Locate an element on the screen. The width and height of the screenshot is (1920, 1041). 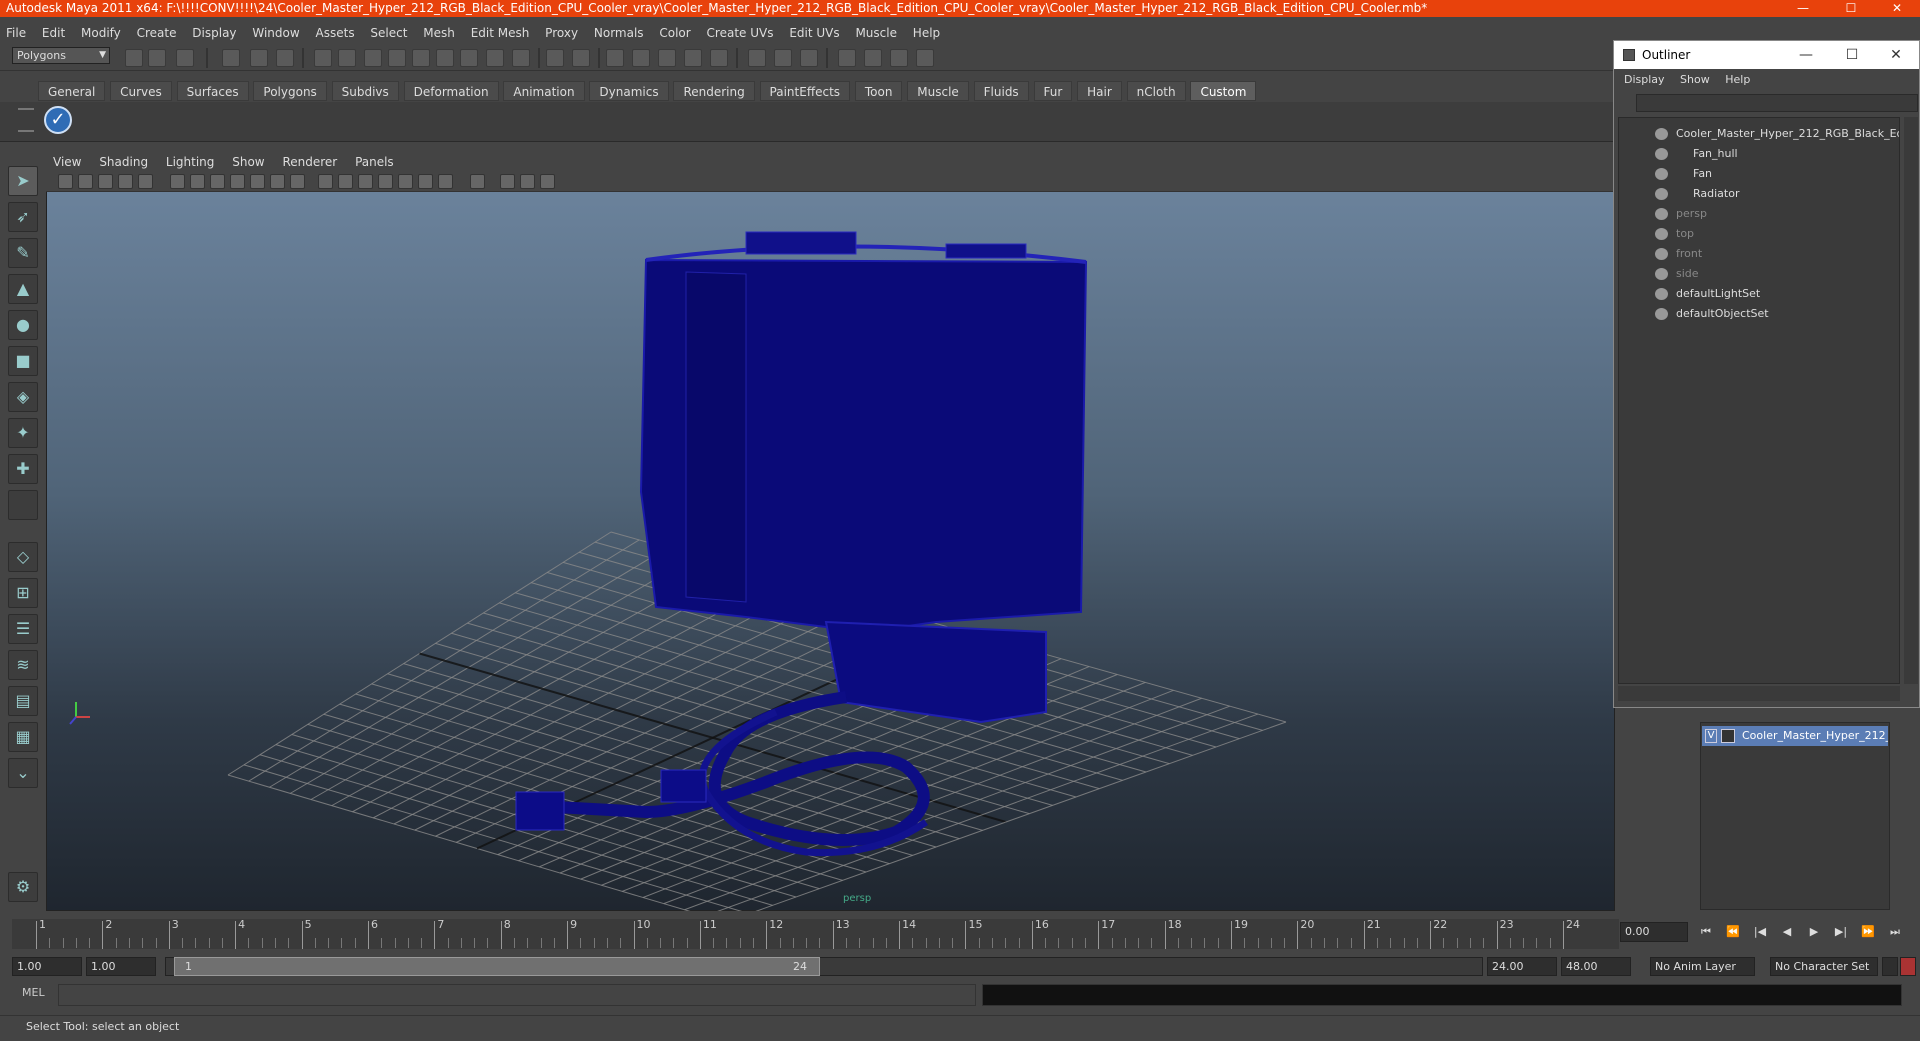
cable-connector-mid is located at coordinates (683, 786).